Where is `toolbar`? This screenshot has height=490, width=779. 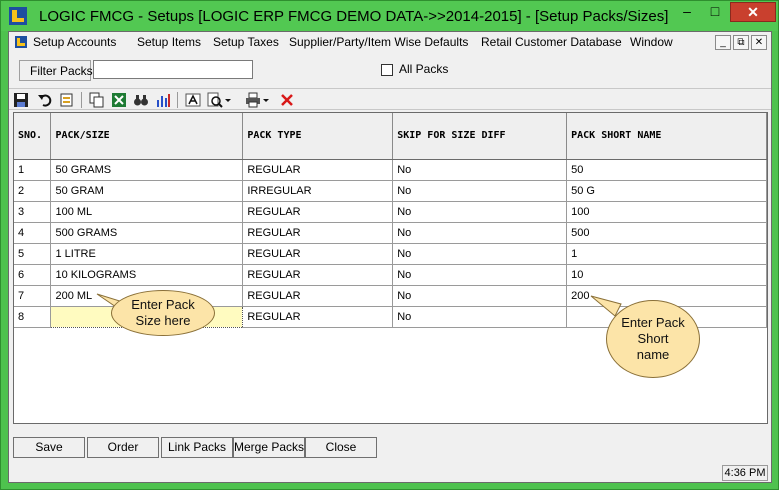
toolbar is located at coordinates (390, 99).